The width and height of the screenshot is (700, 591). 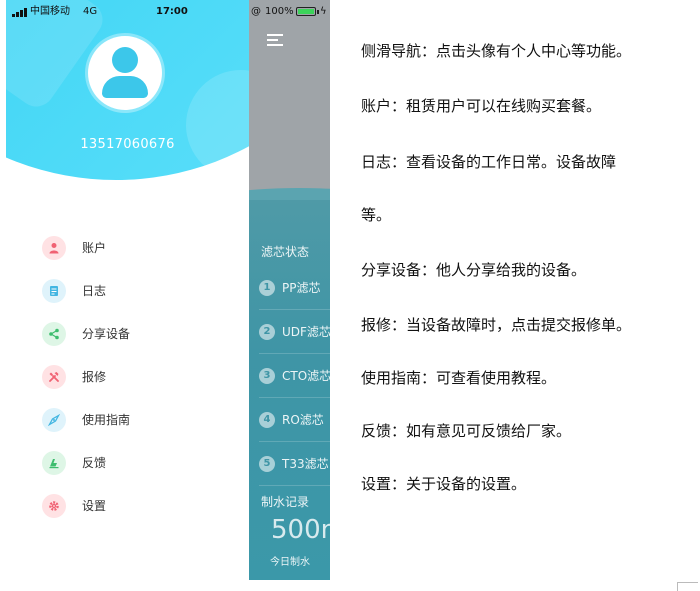 What do you see at coordinates (285, 252) in the screenshot?
I see `filter-status-title: 滤芯状态` at bounding box center [285, 252].